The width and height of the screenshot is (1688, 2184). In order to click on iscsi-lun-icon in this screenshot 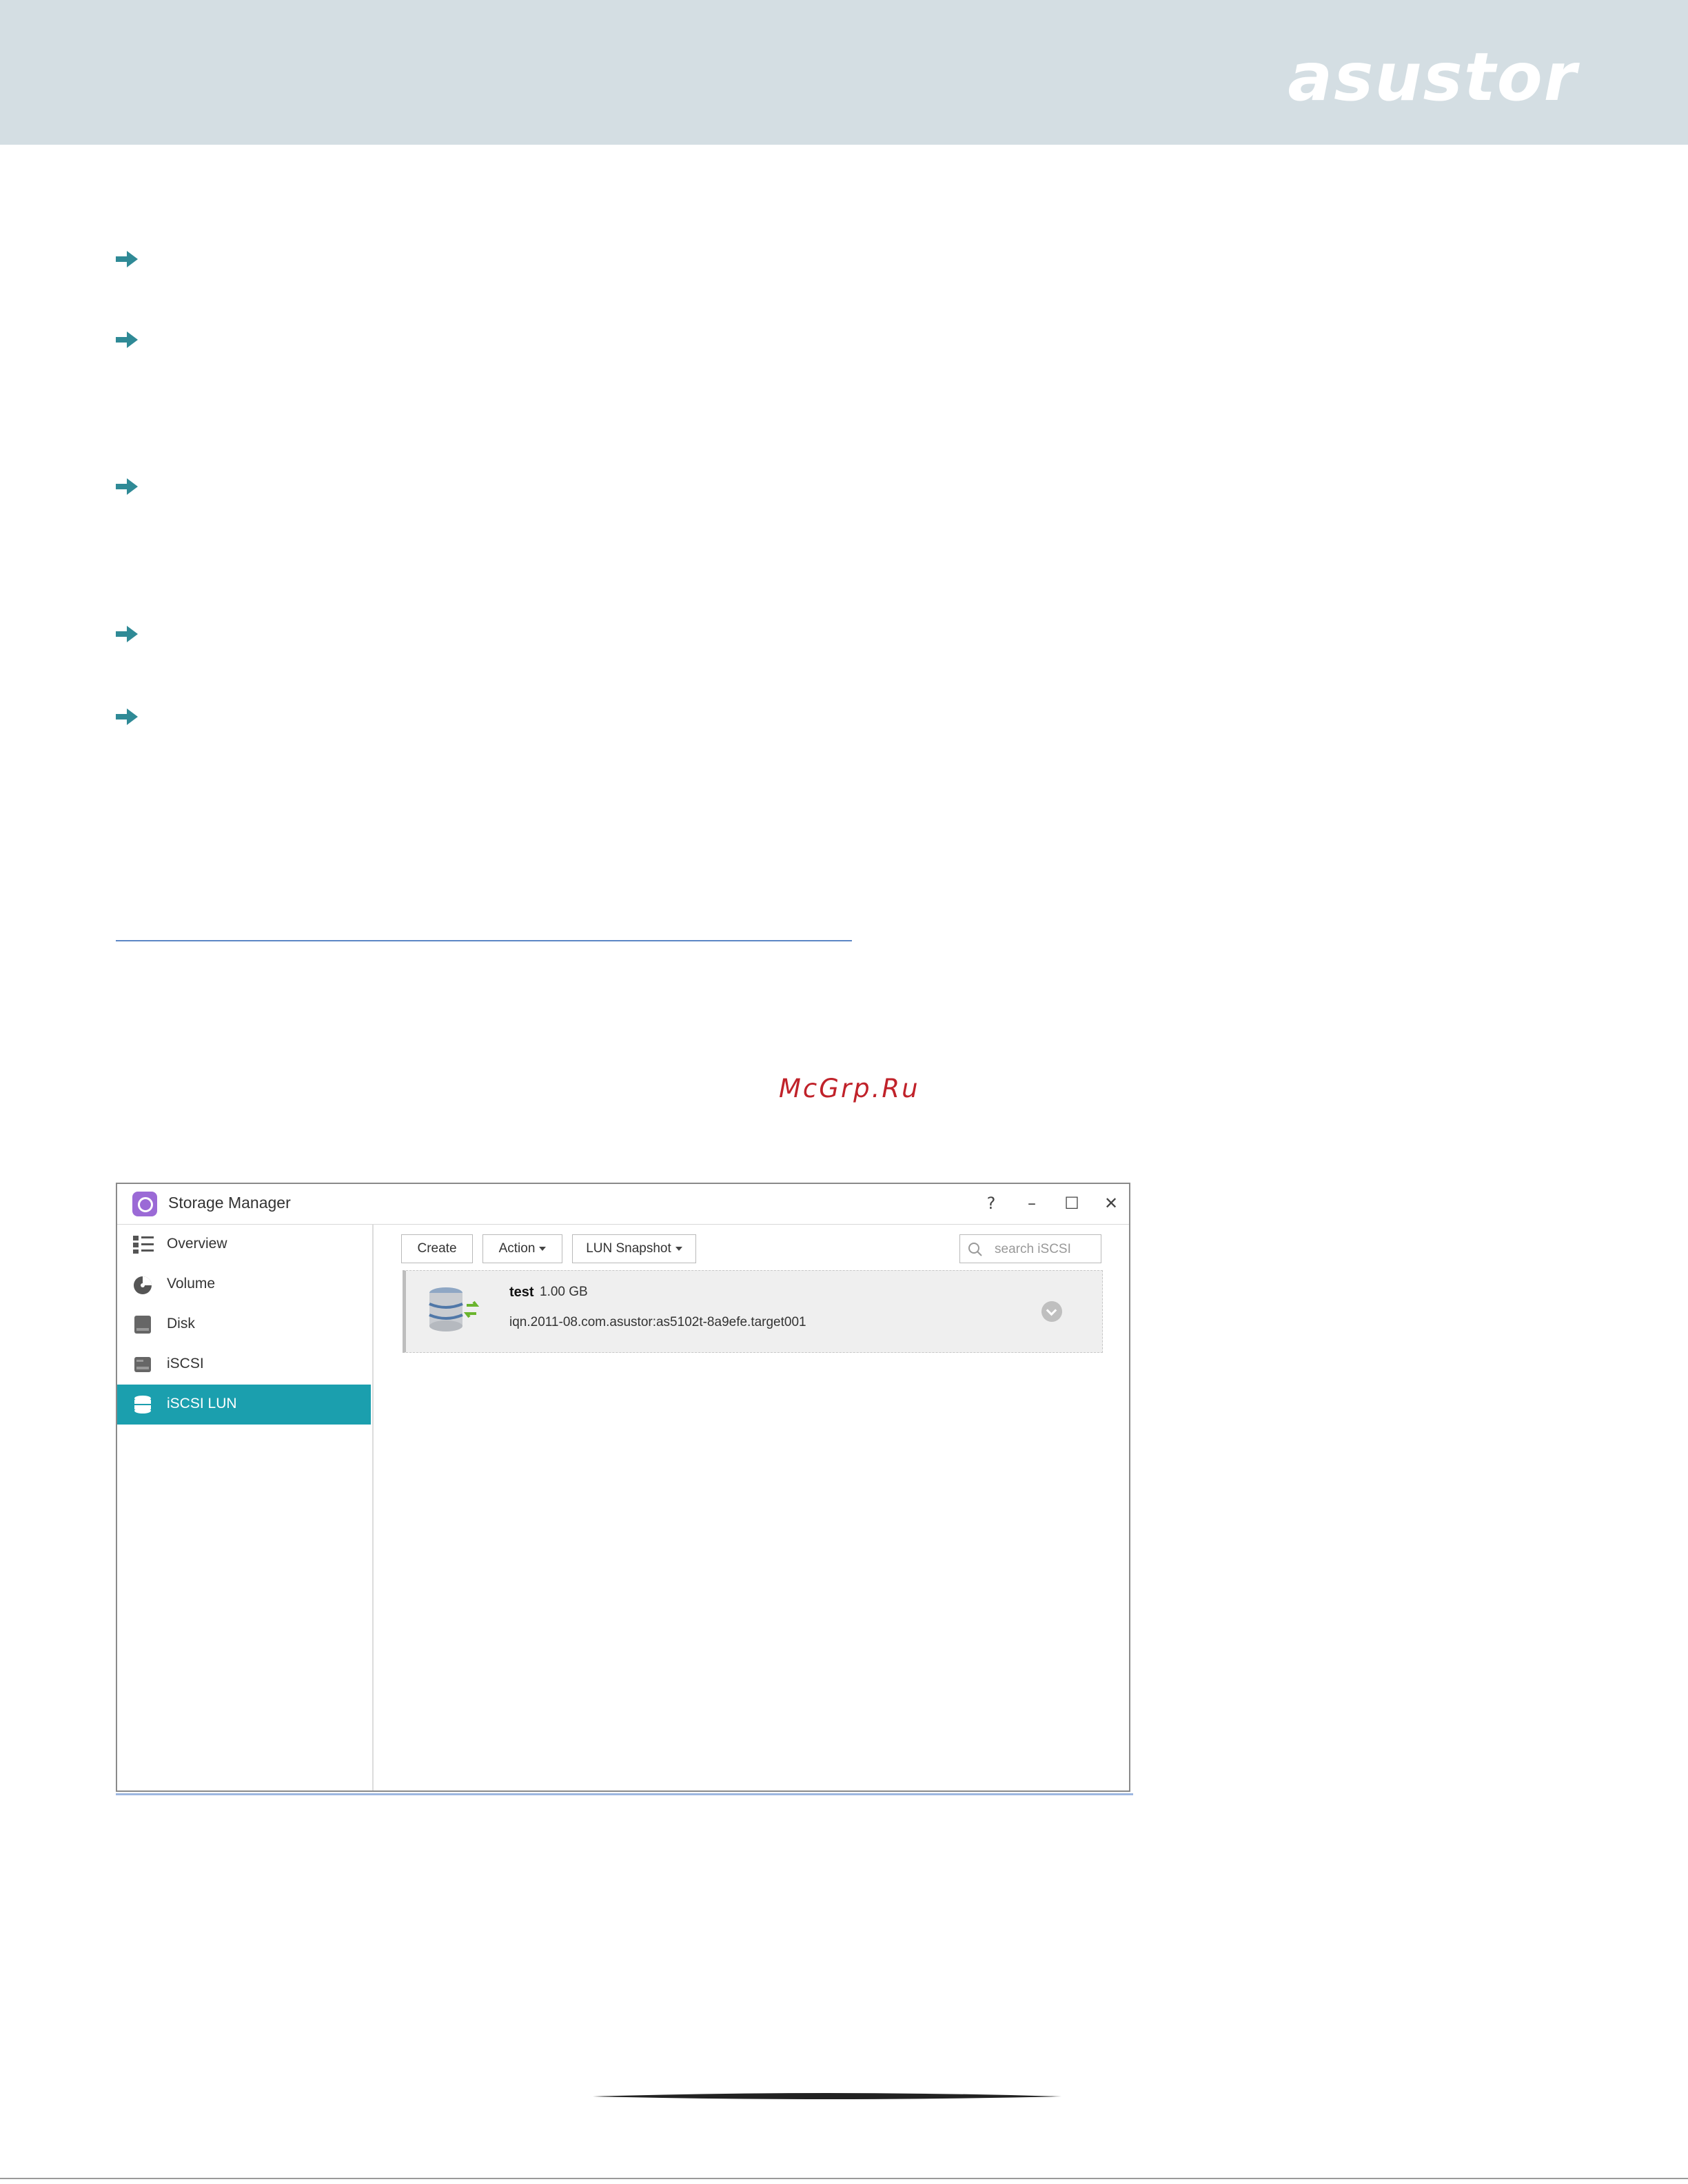, I will do `click(142, 1405)`.